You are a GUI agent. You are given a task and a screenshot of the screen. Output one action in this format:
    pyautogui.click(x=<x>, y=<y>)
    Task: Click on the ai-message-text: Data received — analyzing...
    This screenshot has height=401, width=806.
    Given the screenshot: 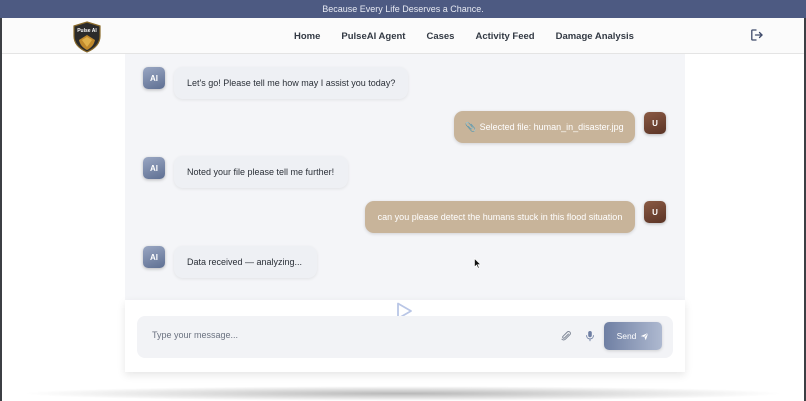 What is the action you would take?
    pyautogui.click(x=245, y=262)
    